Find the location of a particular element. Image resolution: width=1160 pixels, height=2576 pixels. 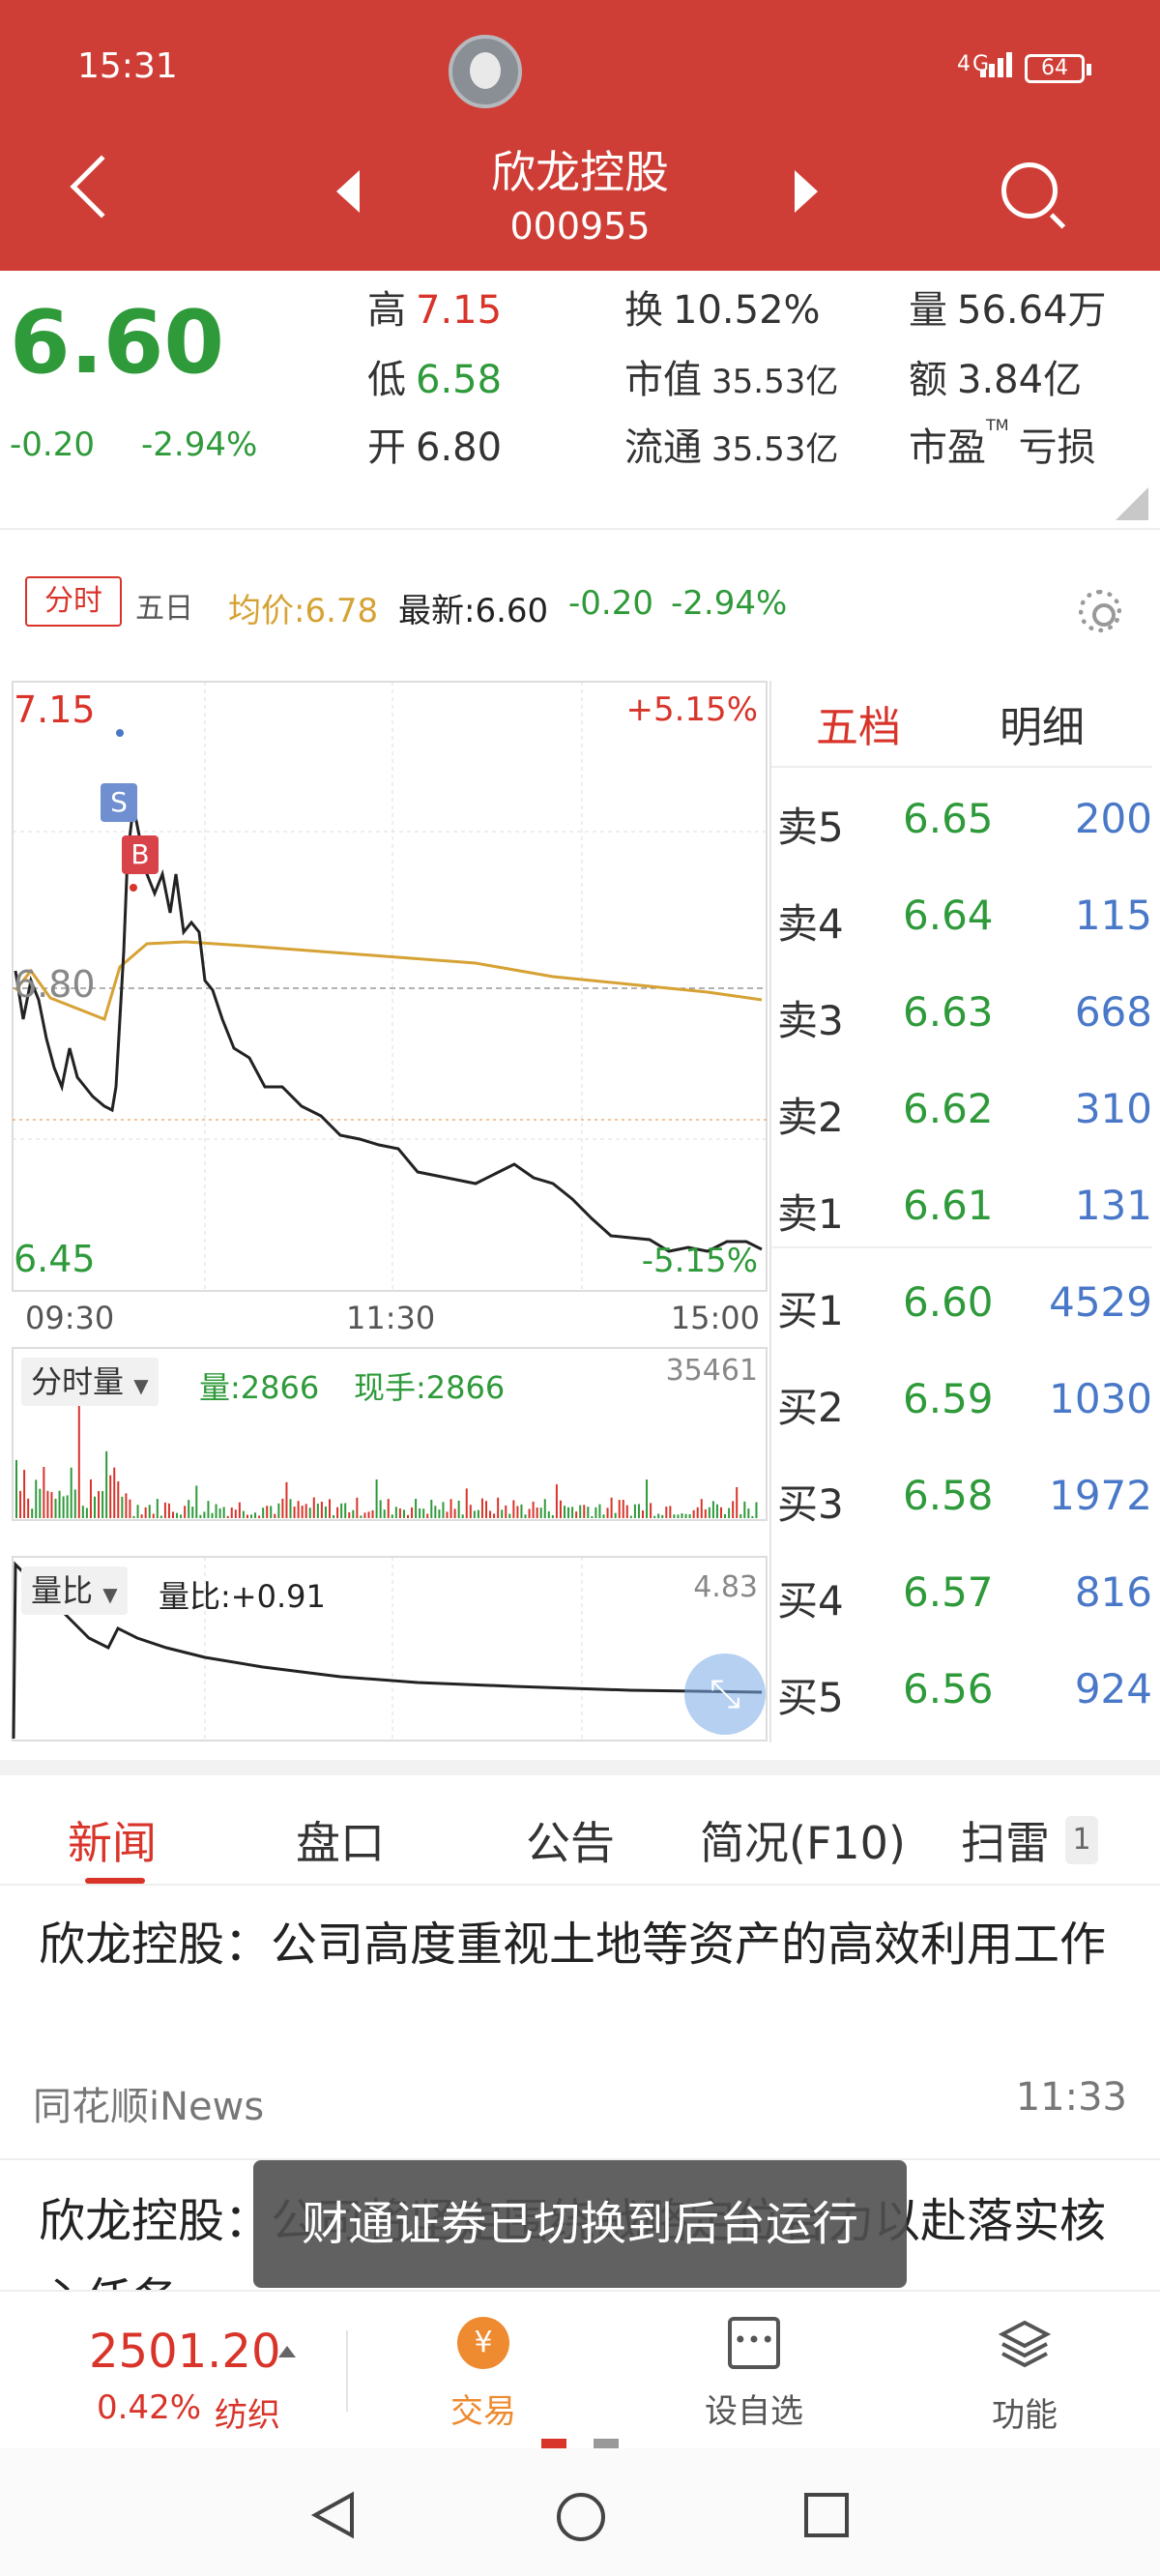

ratio-max-label: 4.83 is located at coordinates (725, 1587).